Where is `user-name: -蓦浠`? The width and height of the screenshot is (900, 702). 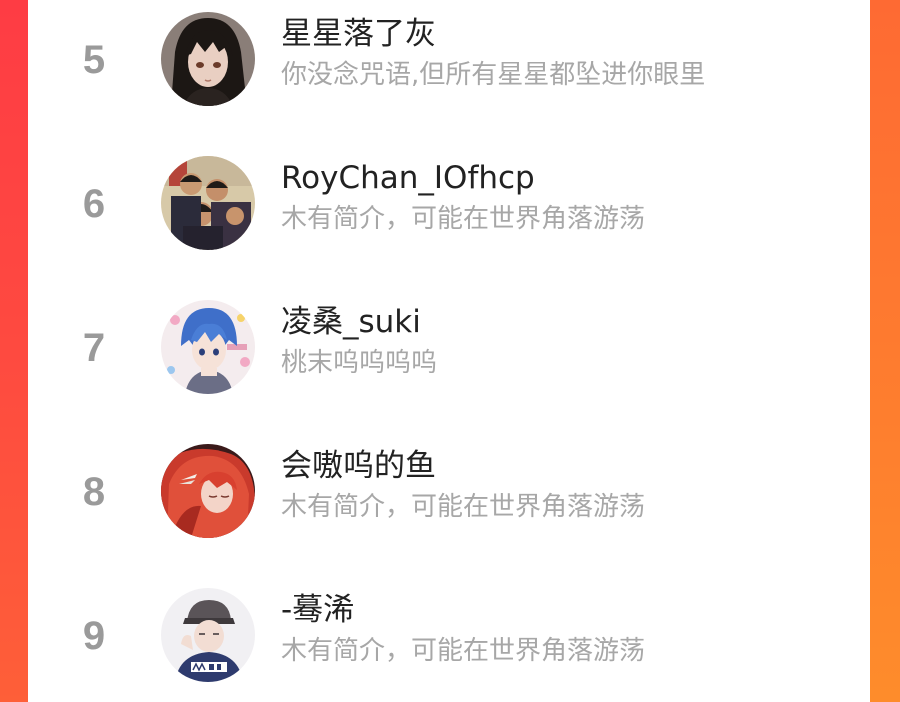
user-name: -蓦浠 is located at coordinates (317, 610).